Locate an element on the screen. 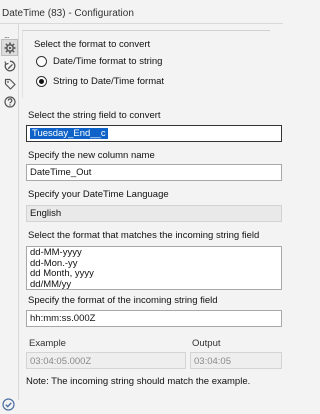  string-field-value: Tuesday_End__c is located at coordinates (69, 133).